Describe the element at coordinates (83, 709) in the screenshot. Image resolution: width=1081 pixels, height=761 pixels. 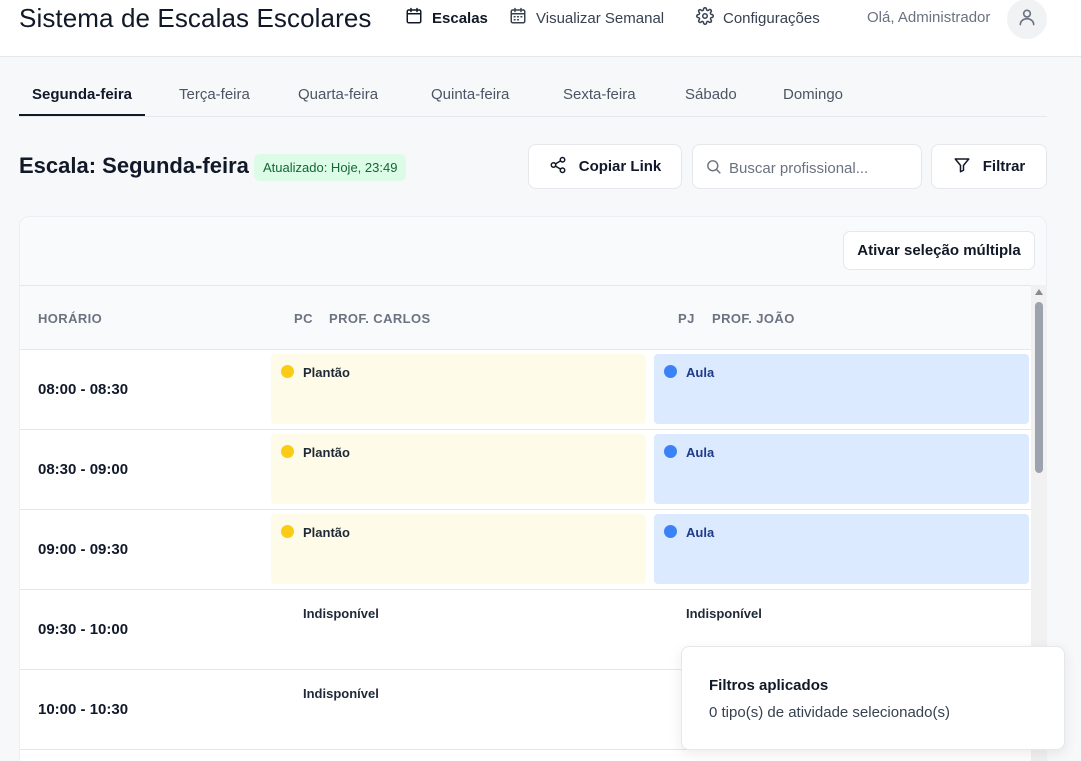
I see `time-slot-label: 10:00 - 10:30` at that location.